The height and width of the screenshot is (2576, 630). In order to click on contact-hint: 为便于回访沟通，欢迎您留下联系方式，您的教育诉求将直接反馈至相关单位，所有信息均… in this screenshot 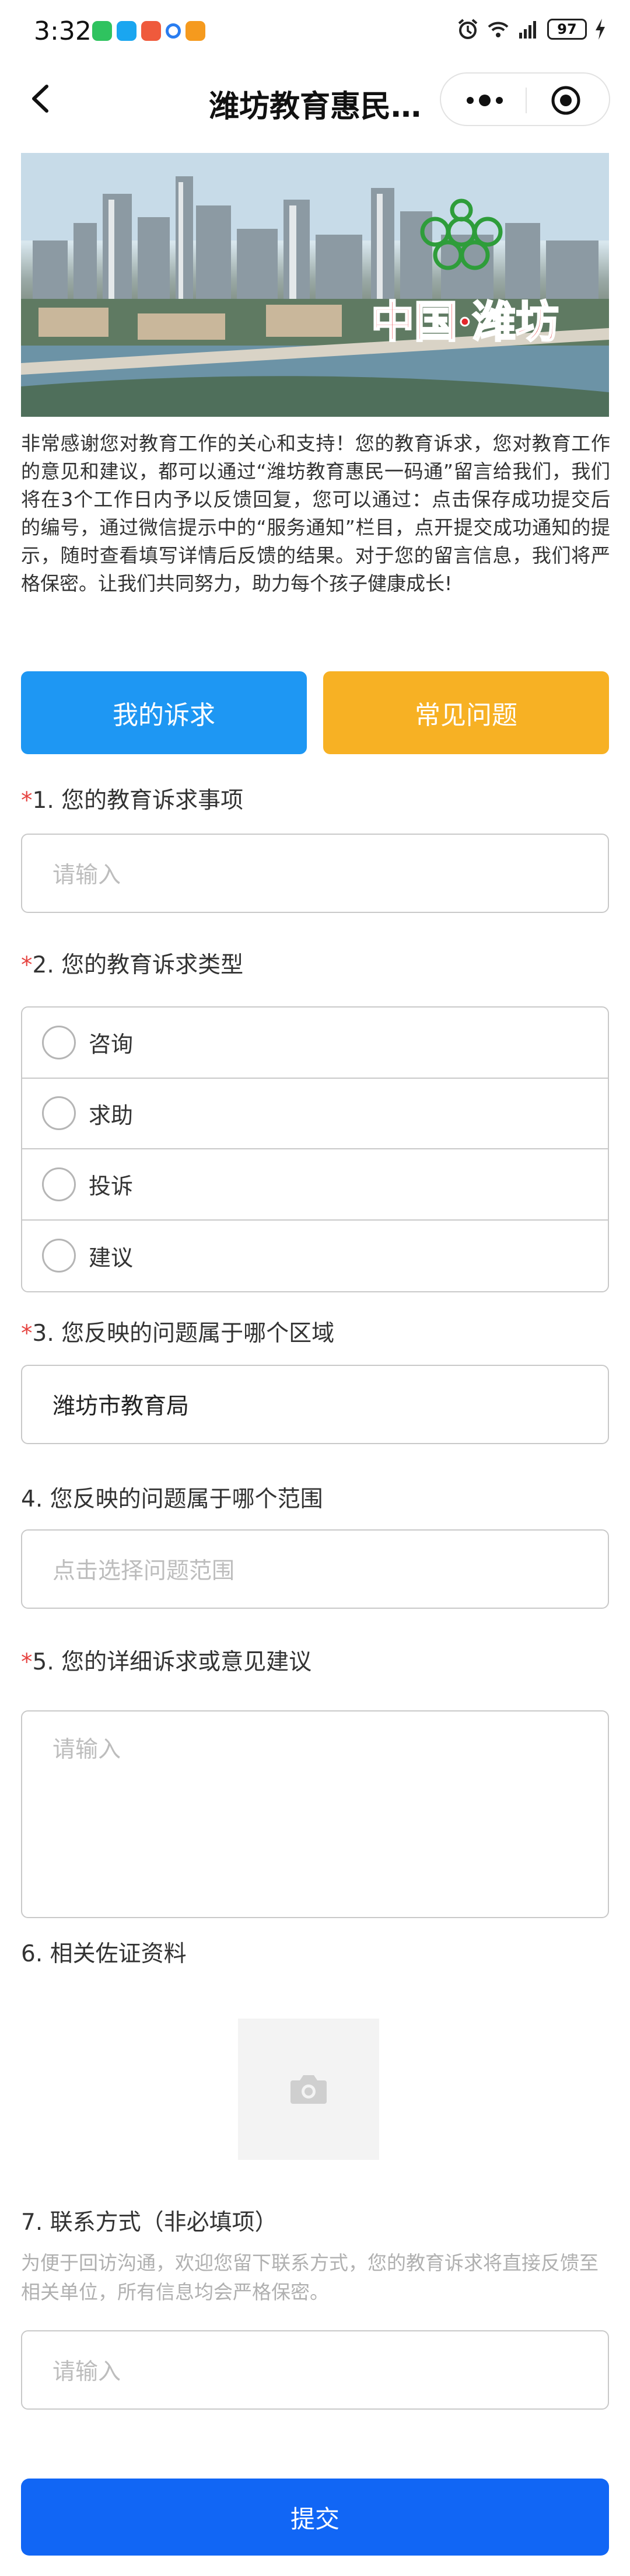, I will do `click(309, 2277)`.